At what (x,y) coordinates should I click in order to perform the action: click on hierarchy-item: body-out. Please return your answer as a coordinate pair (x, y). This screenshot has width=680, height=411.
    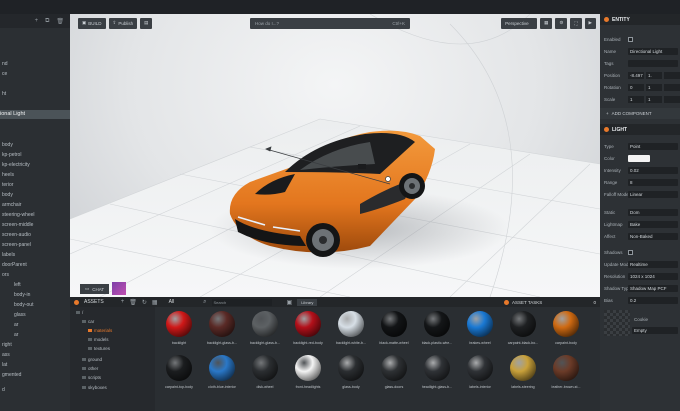
    Looking at the image, I should click on (35, 305).